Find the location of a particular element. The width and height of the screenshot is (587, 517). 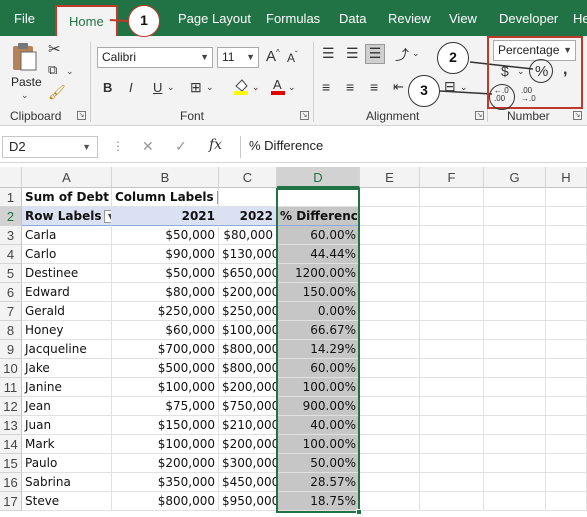

table-cell is located at coordinates (248, 197).